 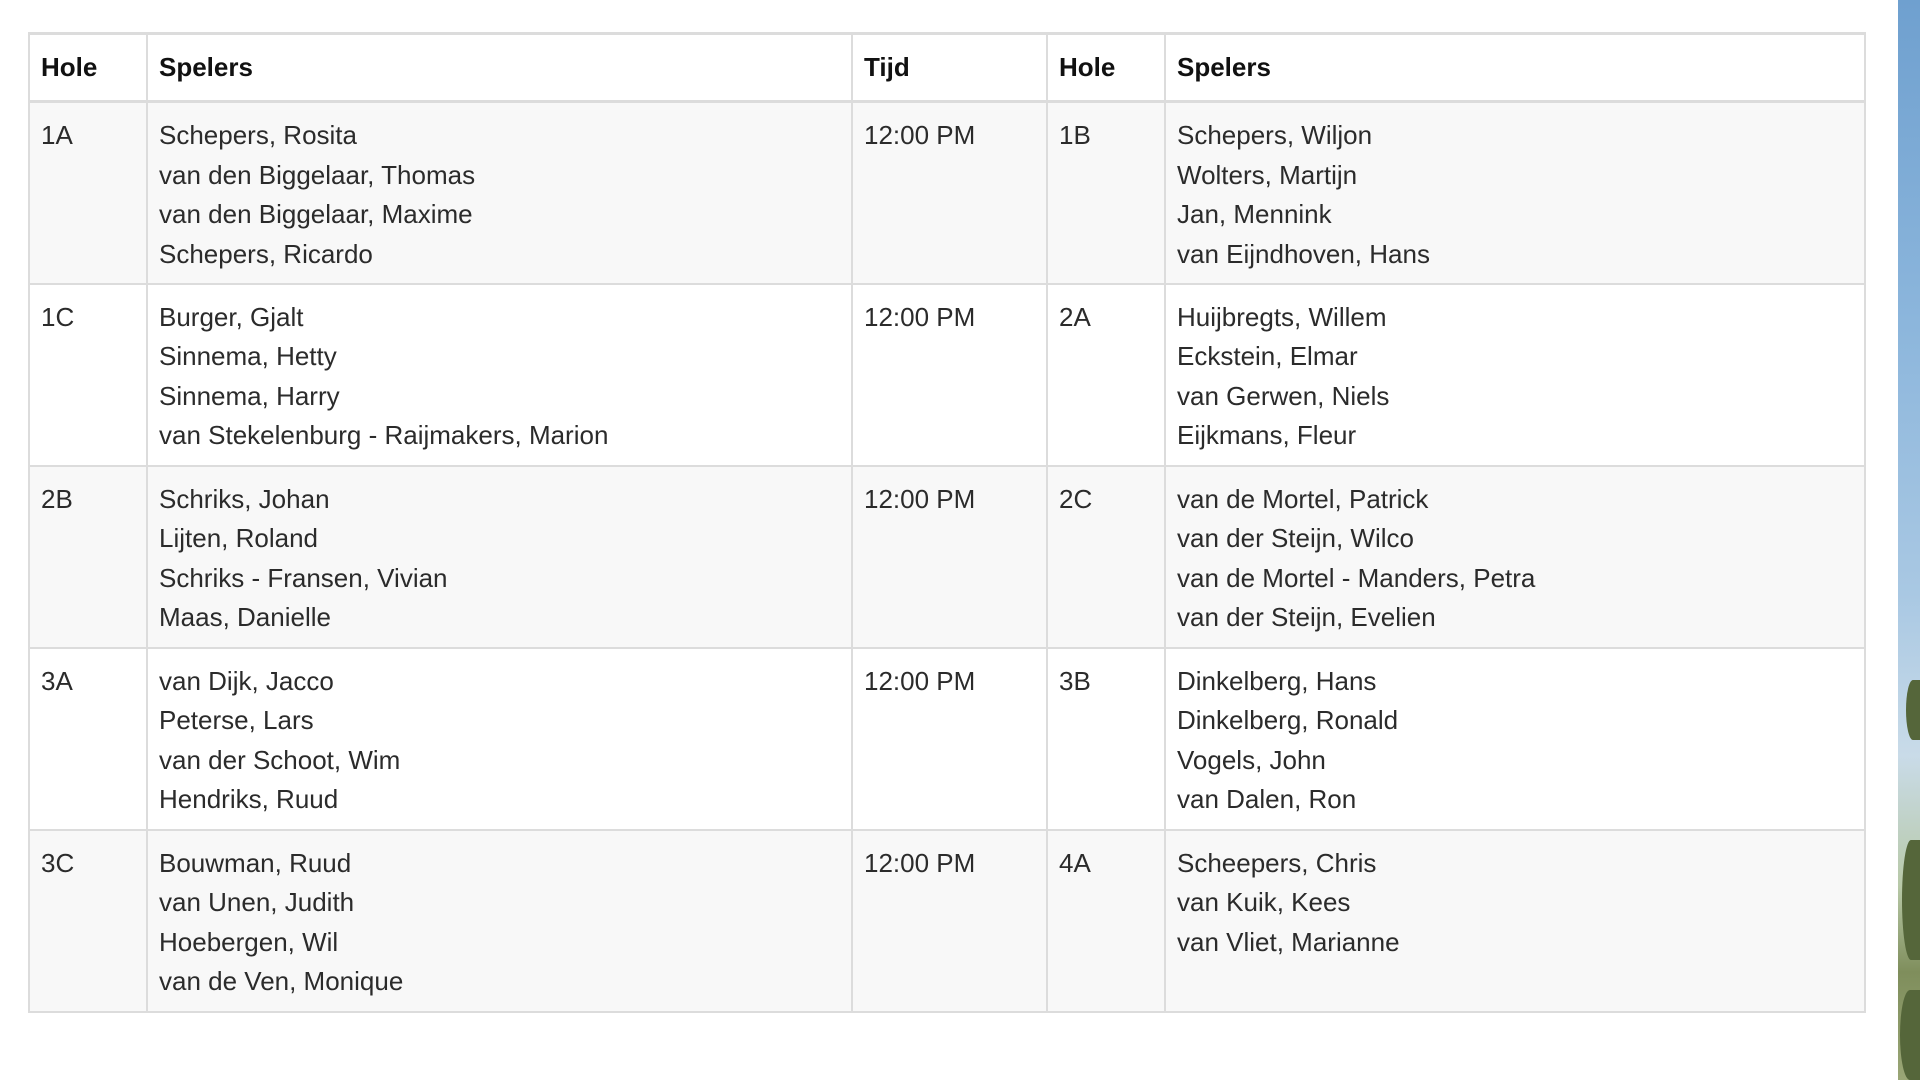 What do you see at coordinates (89, 375) in the screenshot?
I see `hole-cell: 1C` at bounding box center [89, 375].